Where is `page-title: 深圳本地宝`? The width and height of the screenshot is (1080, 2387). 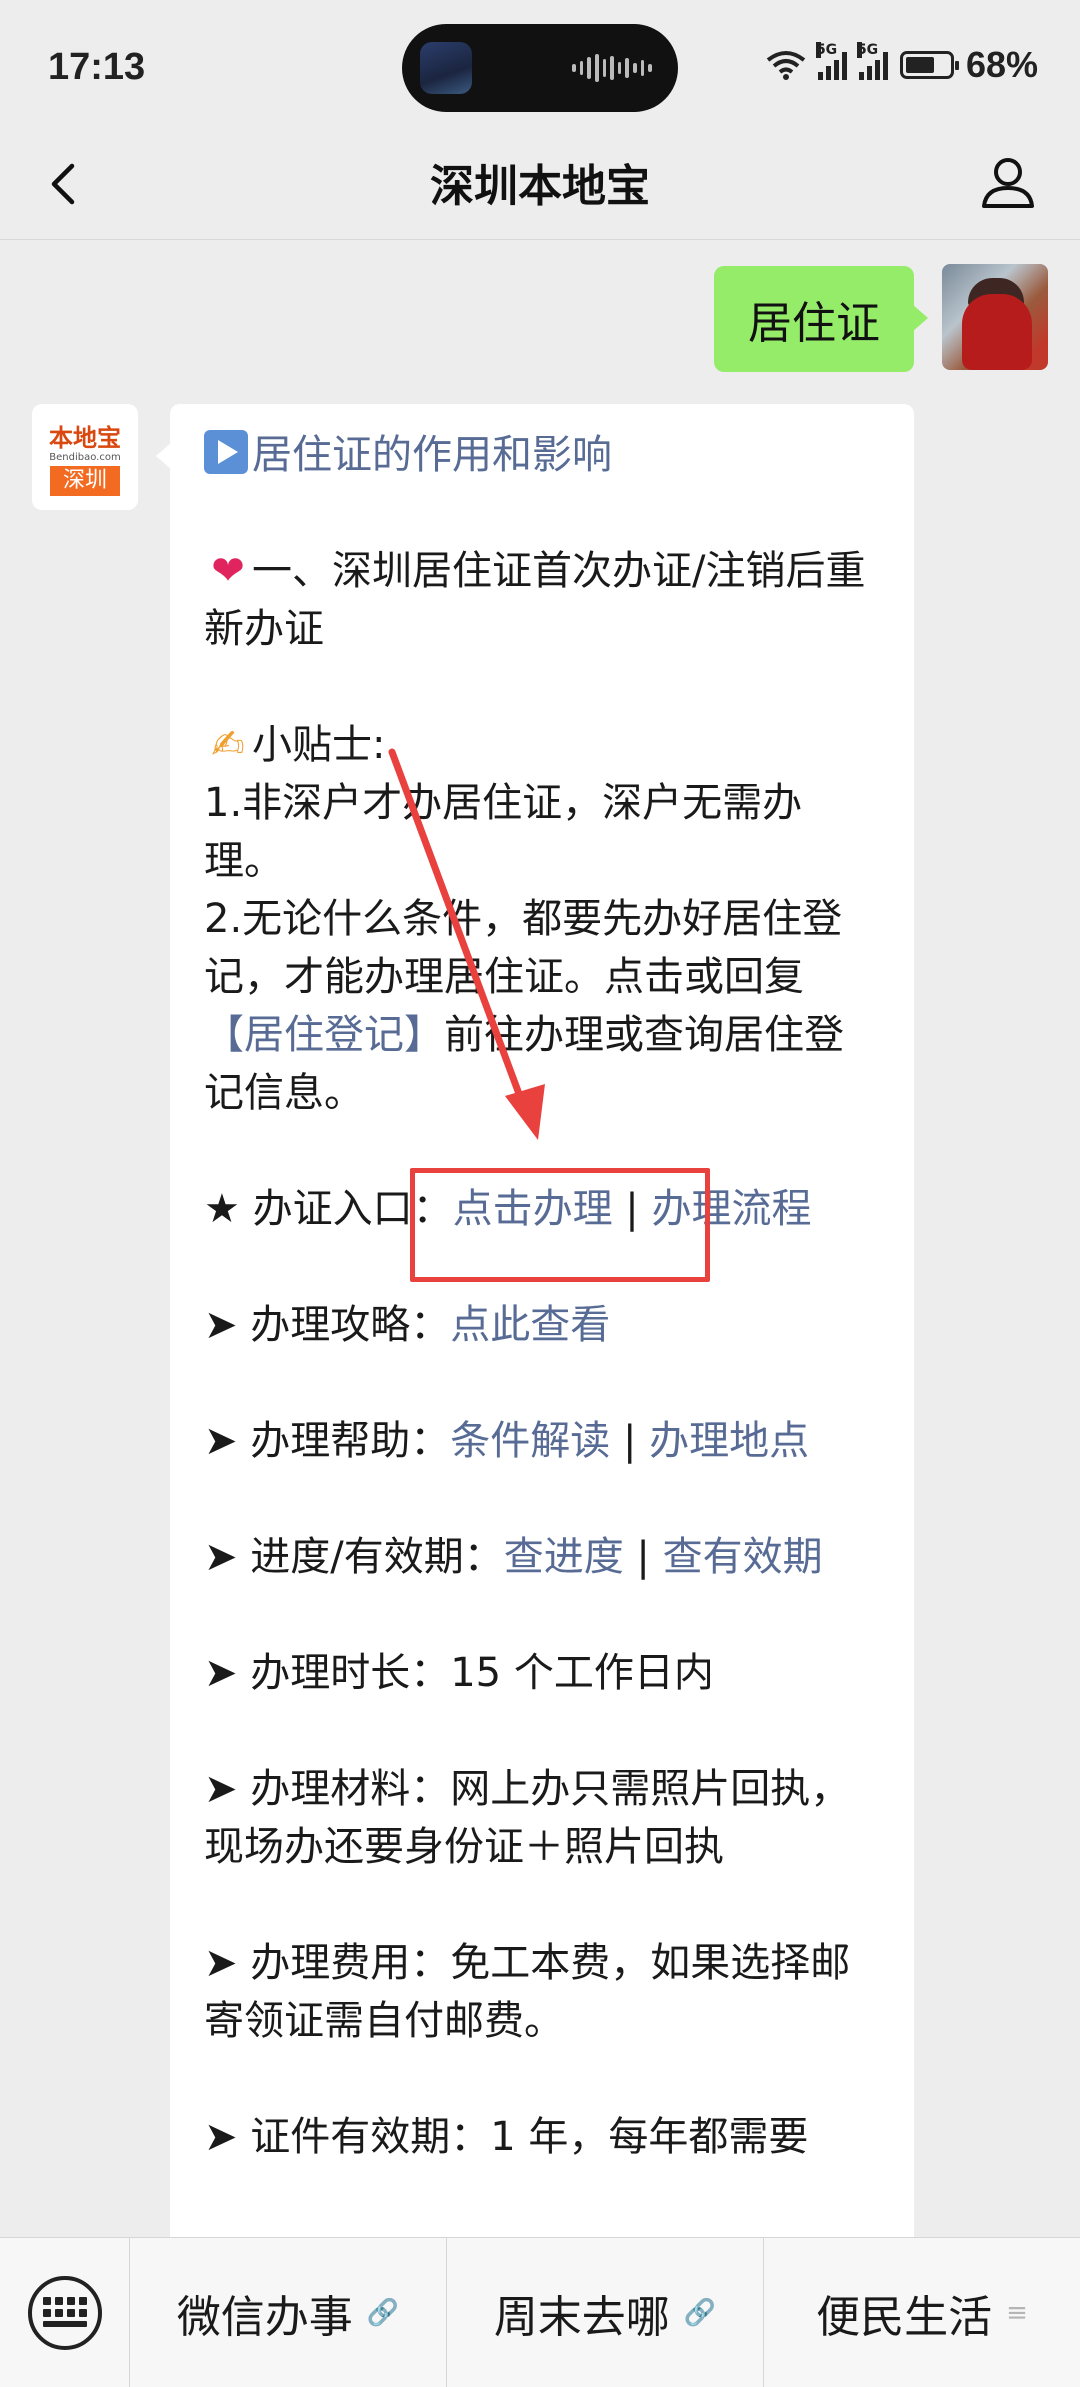 page-title: 深圳本地宝 is located at coordinates (540, 186).